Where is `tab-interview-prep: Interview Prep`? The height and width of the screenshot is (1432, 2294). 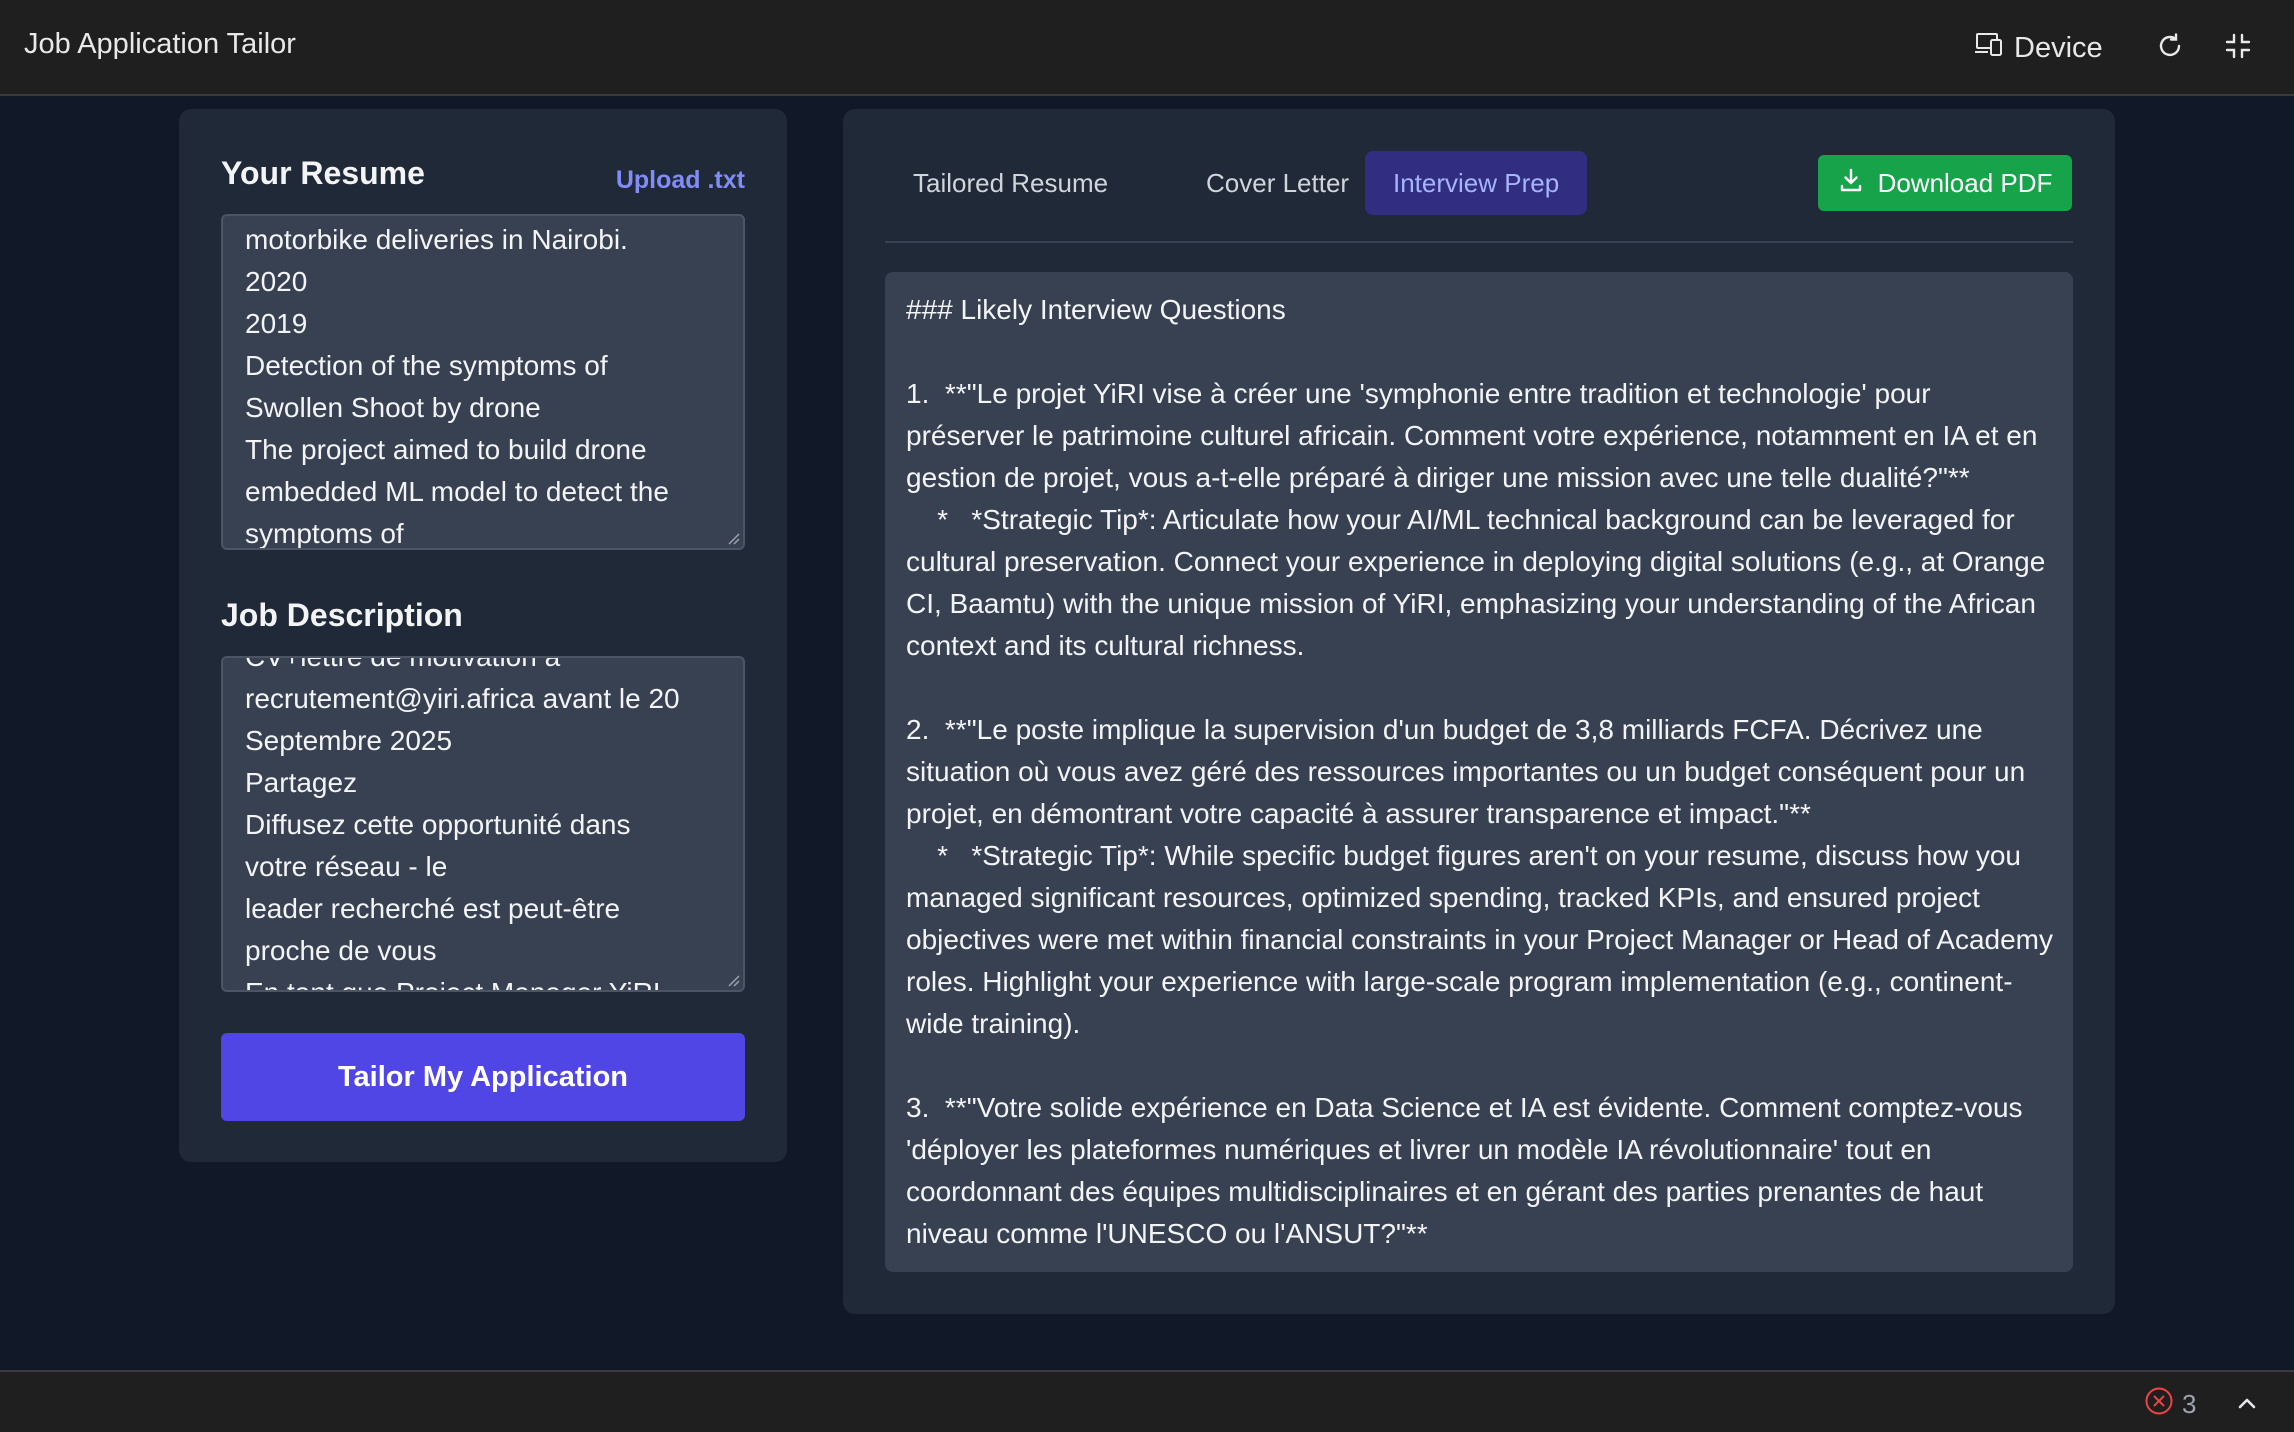
tab-interview-prep: Interview Prep is located at coordinates (1476, 183).